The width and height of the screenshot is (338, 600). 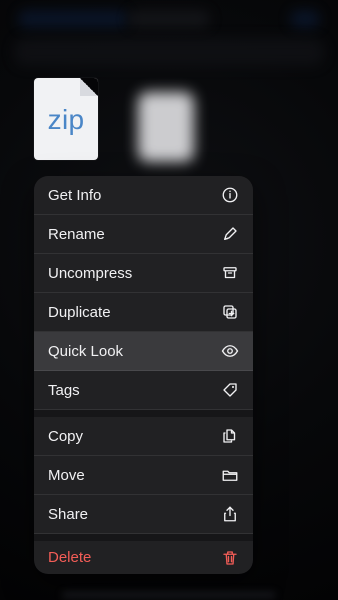 What do you see at coordinates (230, 514) in the screenshot?
I see `share-icon` at bounding box center [230, 514].